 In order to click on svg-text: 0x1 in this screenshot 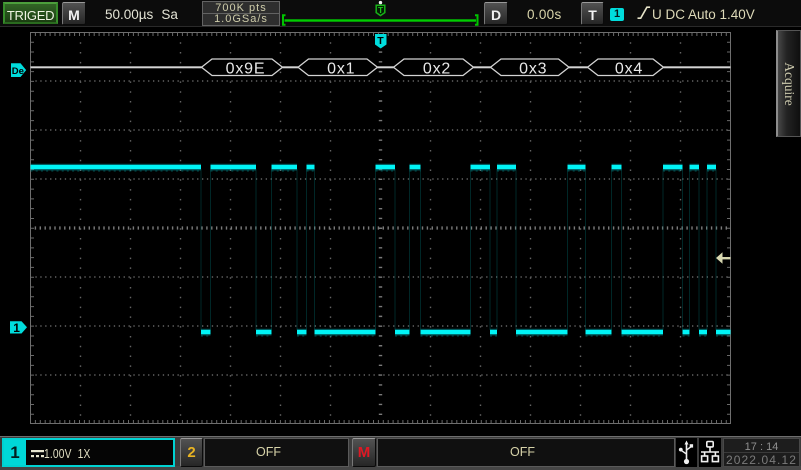, I will do `click(341, 69)`.